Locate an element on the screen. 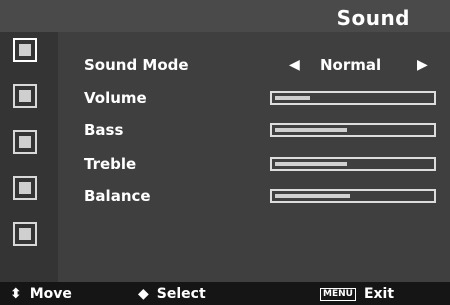 The width and height of the screenshot is (450, 305). move-label: Move is located at coordinates (50, 294).